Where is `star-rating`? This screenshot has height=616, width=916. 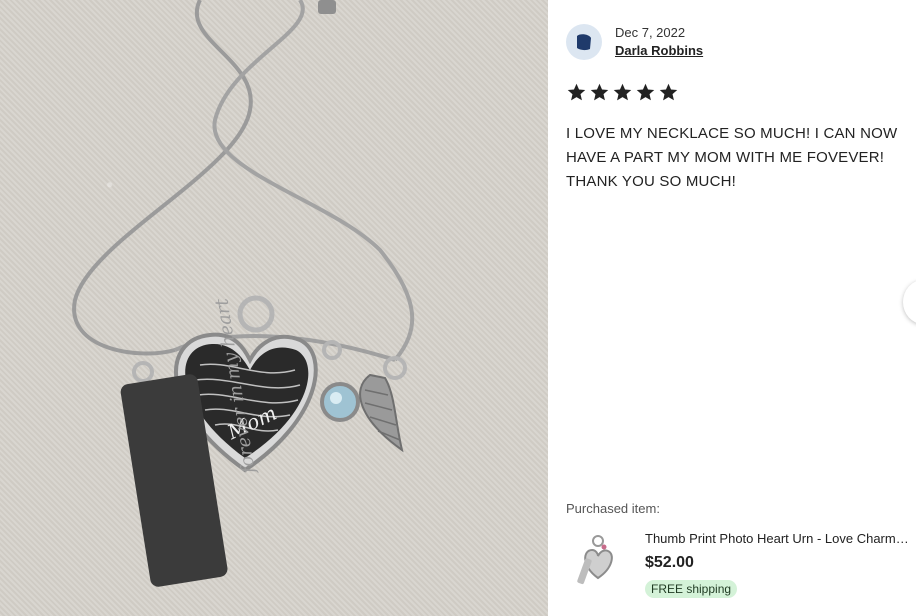 star-rating is located at coordinates (622, 92).